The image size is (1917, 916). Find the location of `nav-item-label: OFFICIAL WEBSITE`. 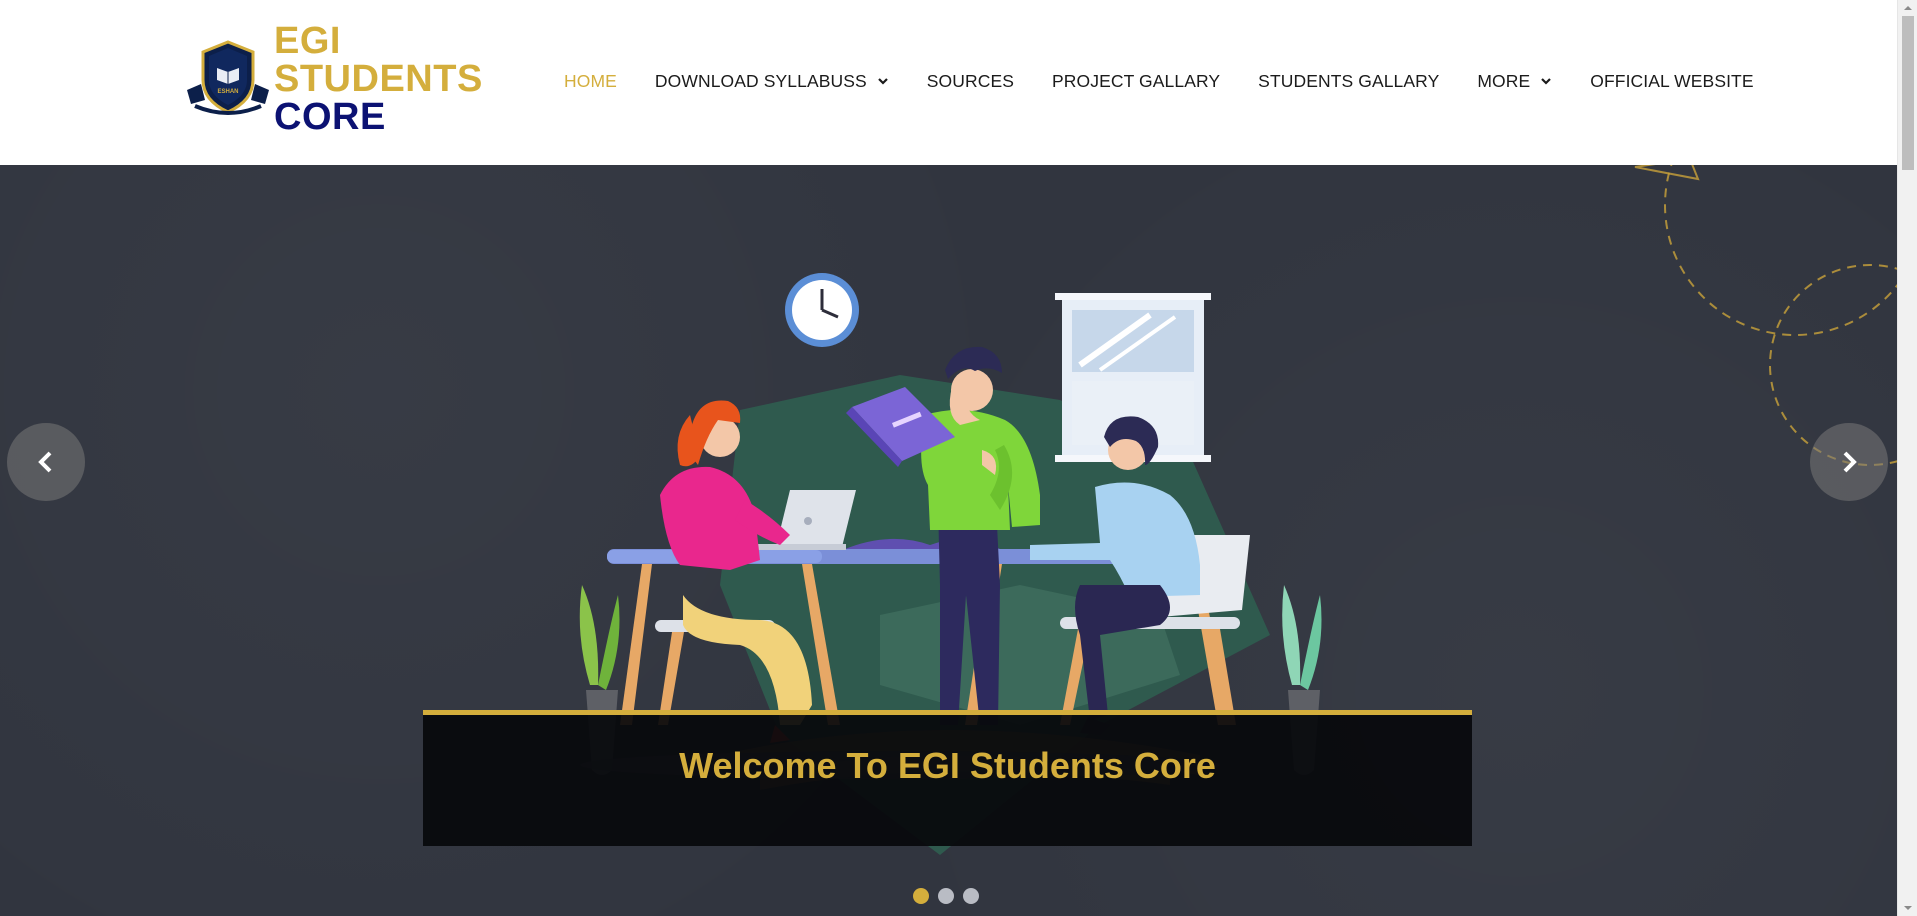

nav-item-label: OFFICIAL WEBSITE is located at coordinates (1672, 80).